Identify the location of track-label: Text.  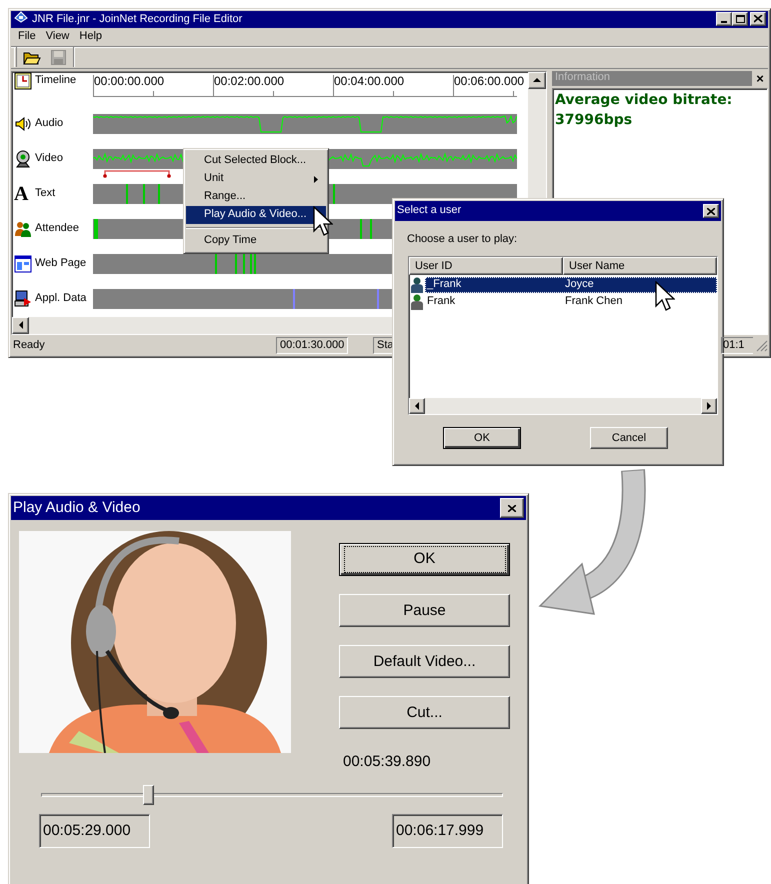
(45, 194).